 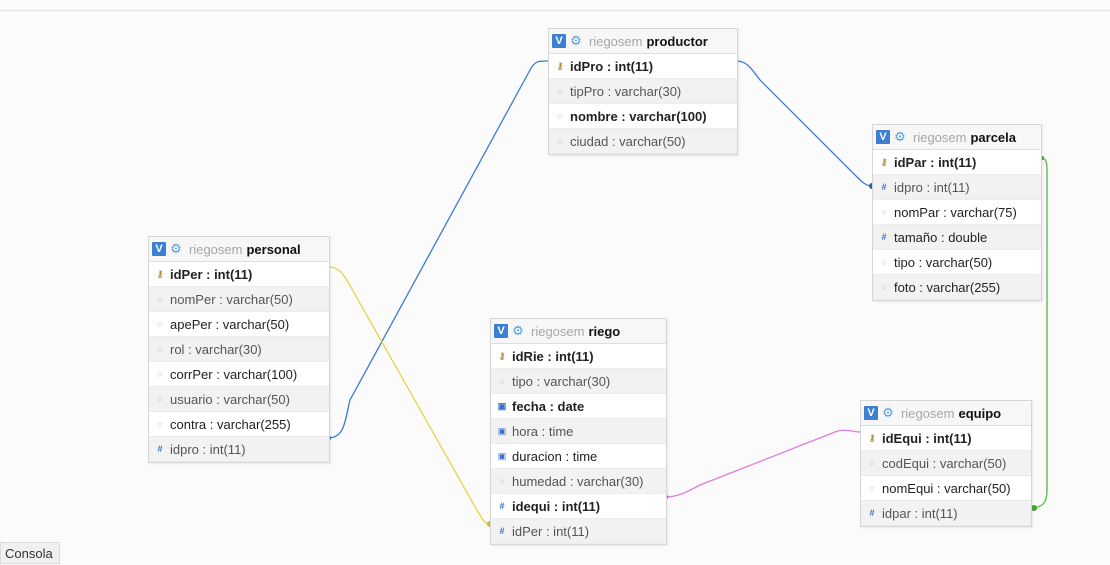 I want to click on column-row: ○ nomPar : varchar(75), so click(x=957, y=212).